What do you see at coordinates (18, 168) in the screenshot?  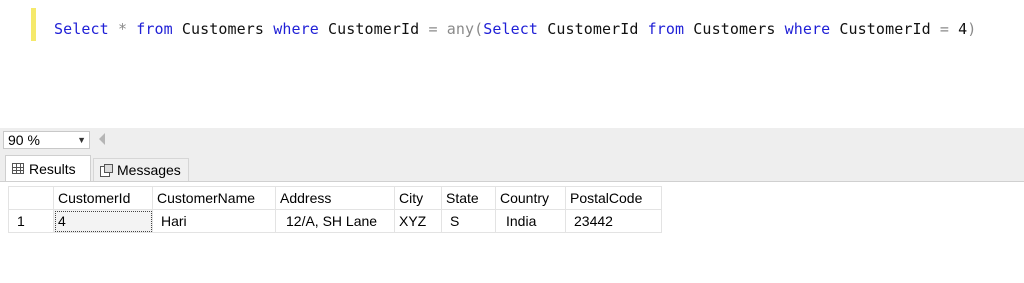 I see `grid-icon` at bounding box center [18, 168].